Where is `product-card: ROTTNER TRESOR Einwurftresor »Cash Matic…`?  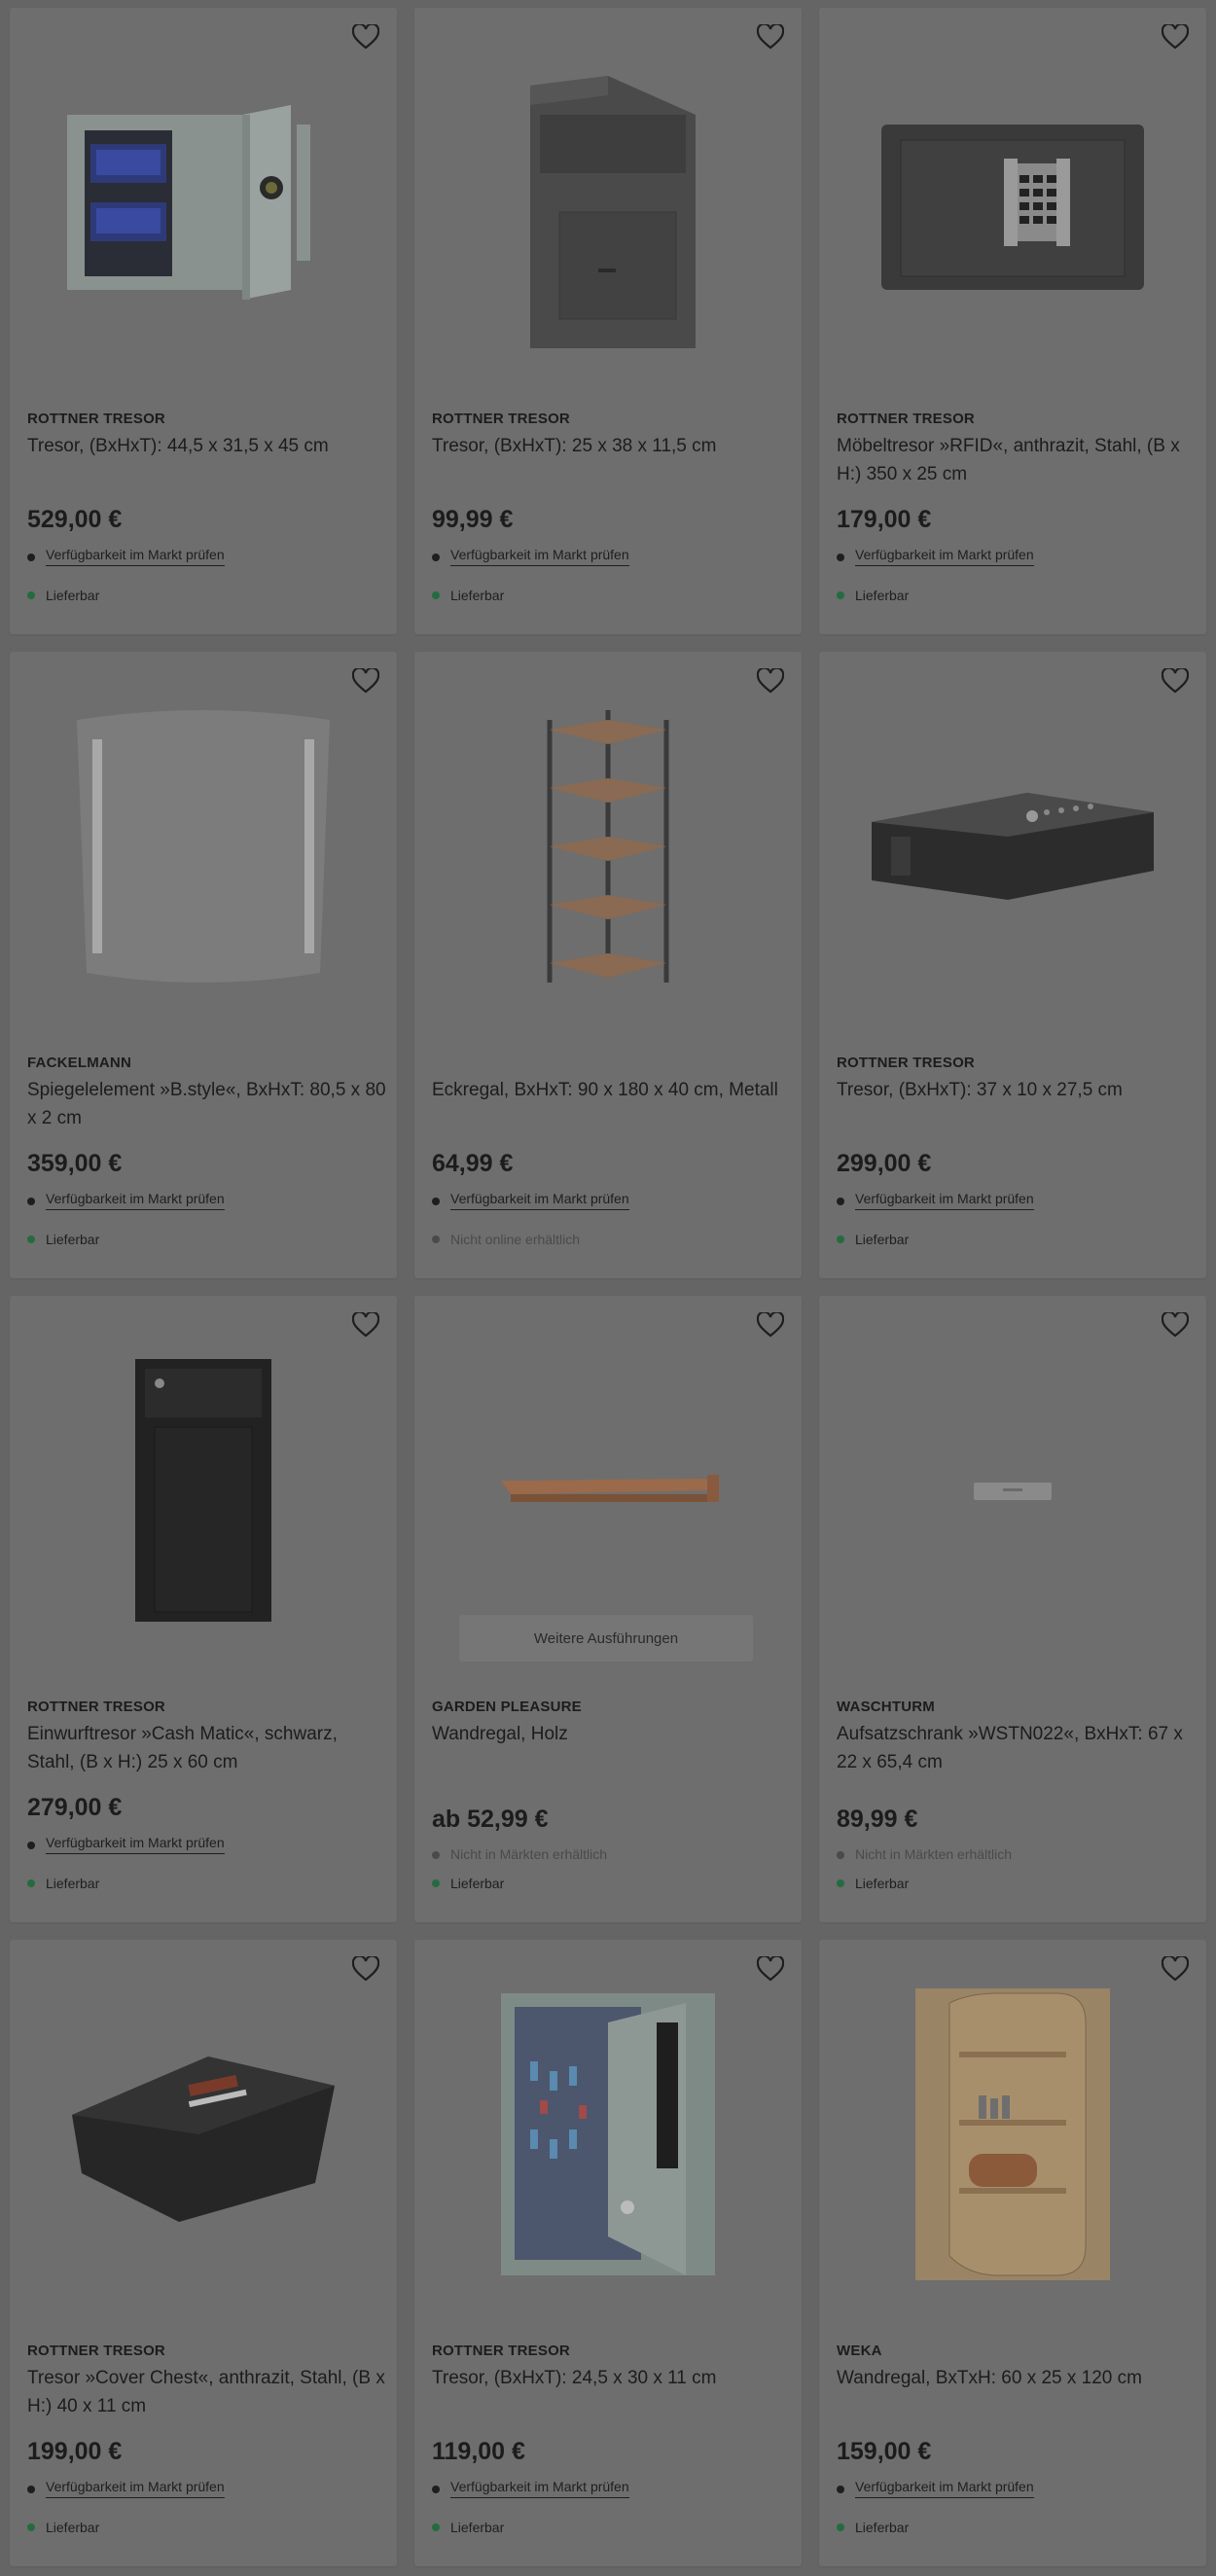
product-card: ROTTNER TRESOR Einwurftresor »Cash Matic… is located at coordinates (203, 1609).